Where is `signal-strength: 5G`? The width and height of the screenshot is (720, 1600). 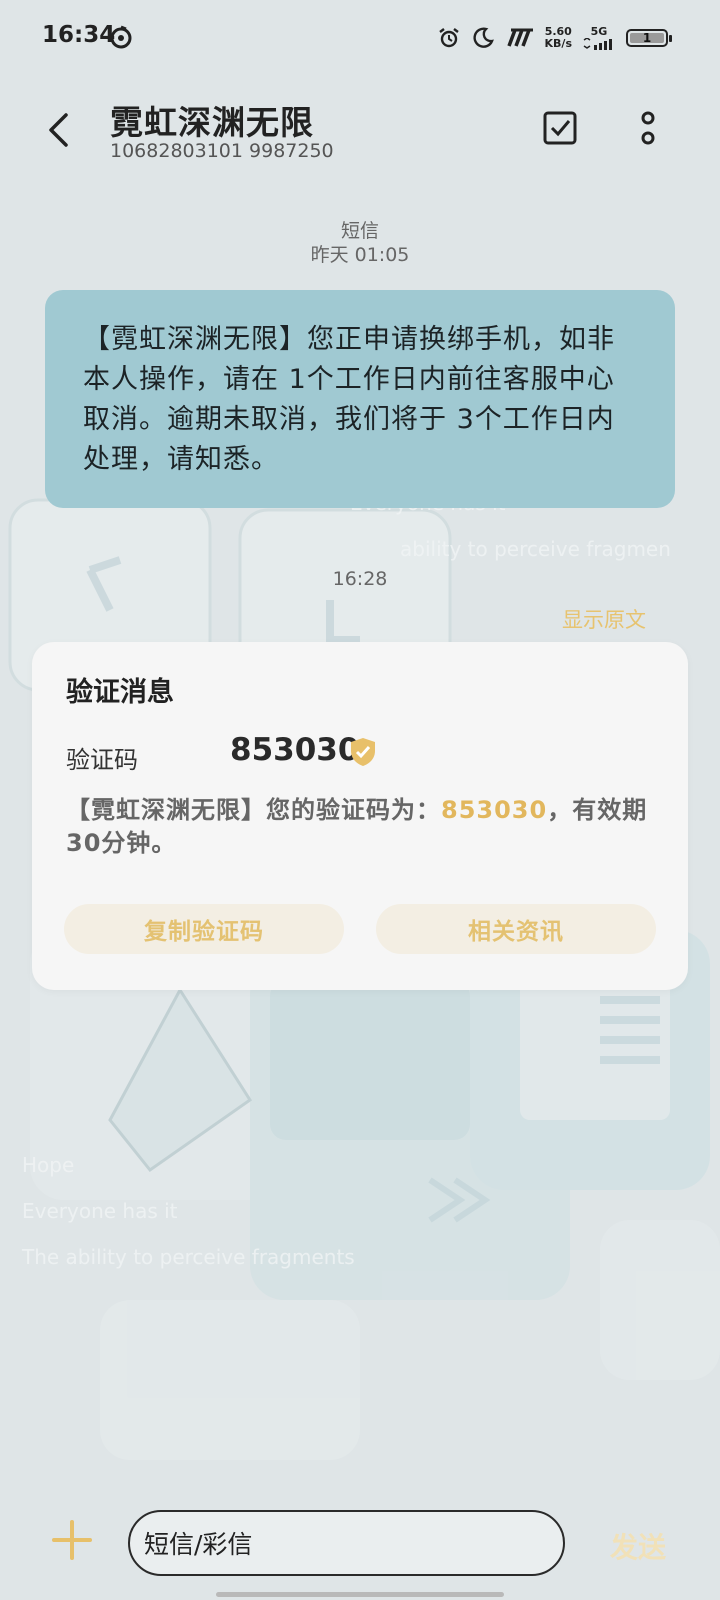 signal-strength: 5G is located at coordinates (599, 38).